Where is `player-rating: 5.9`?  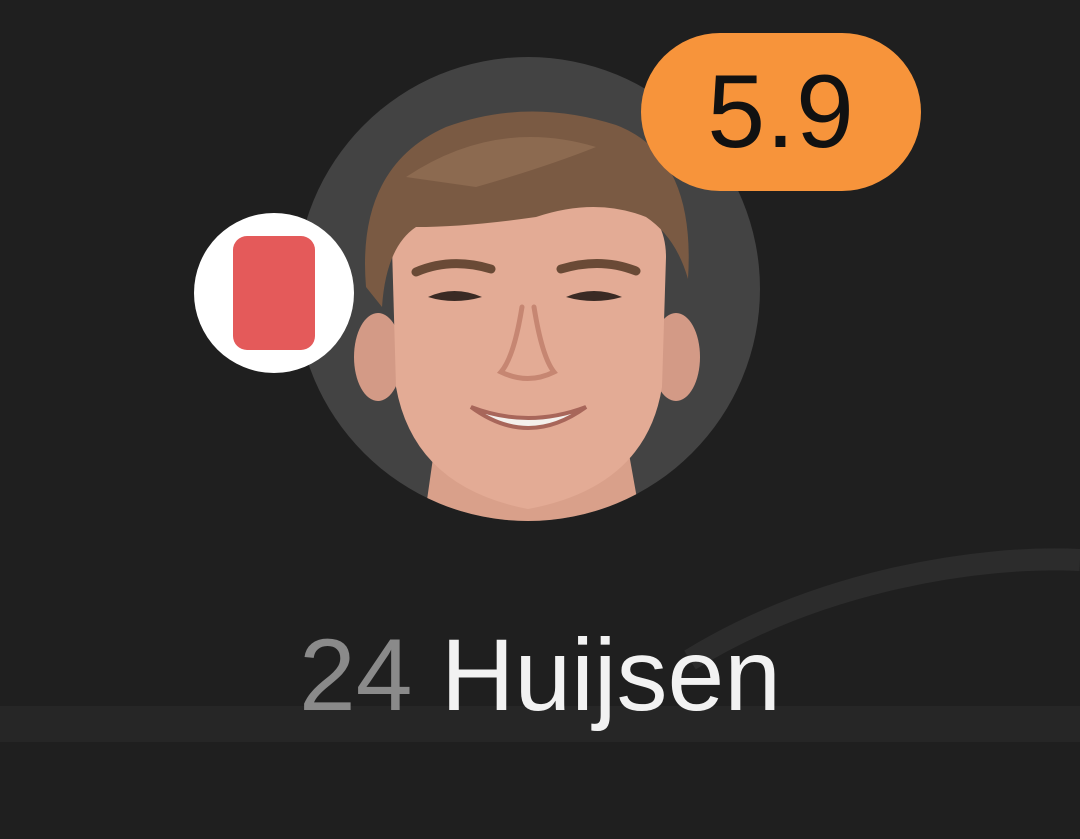
player-rating: 5.9 is located at coordinates (781, 112).